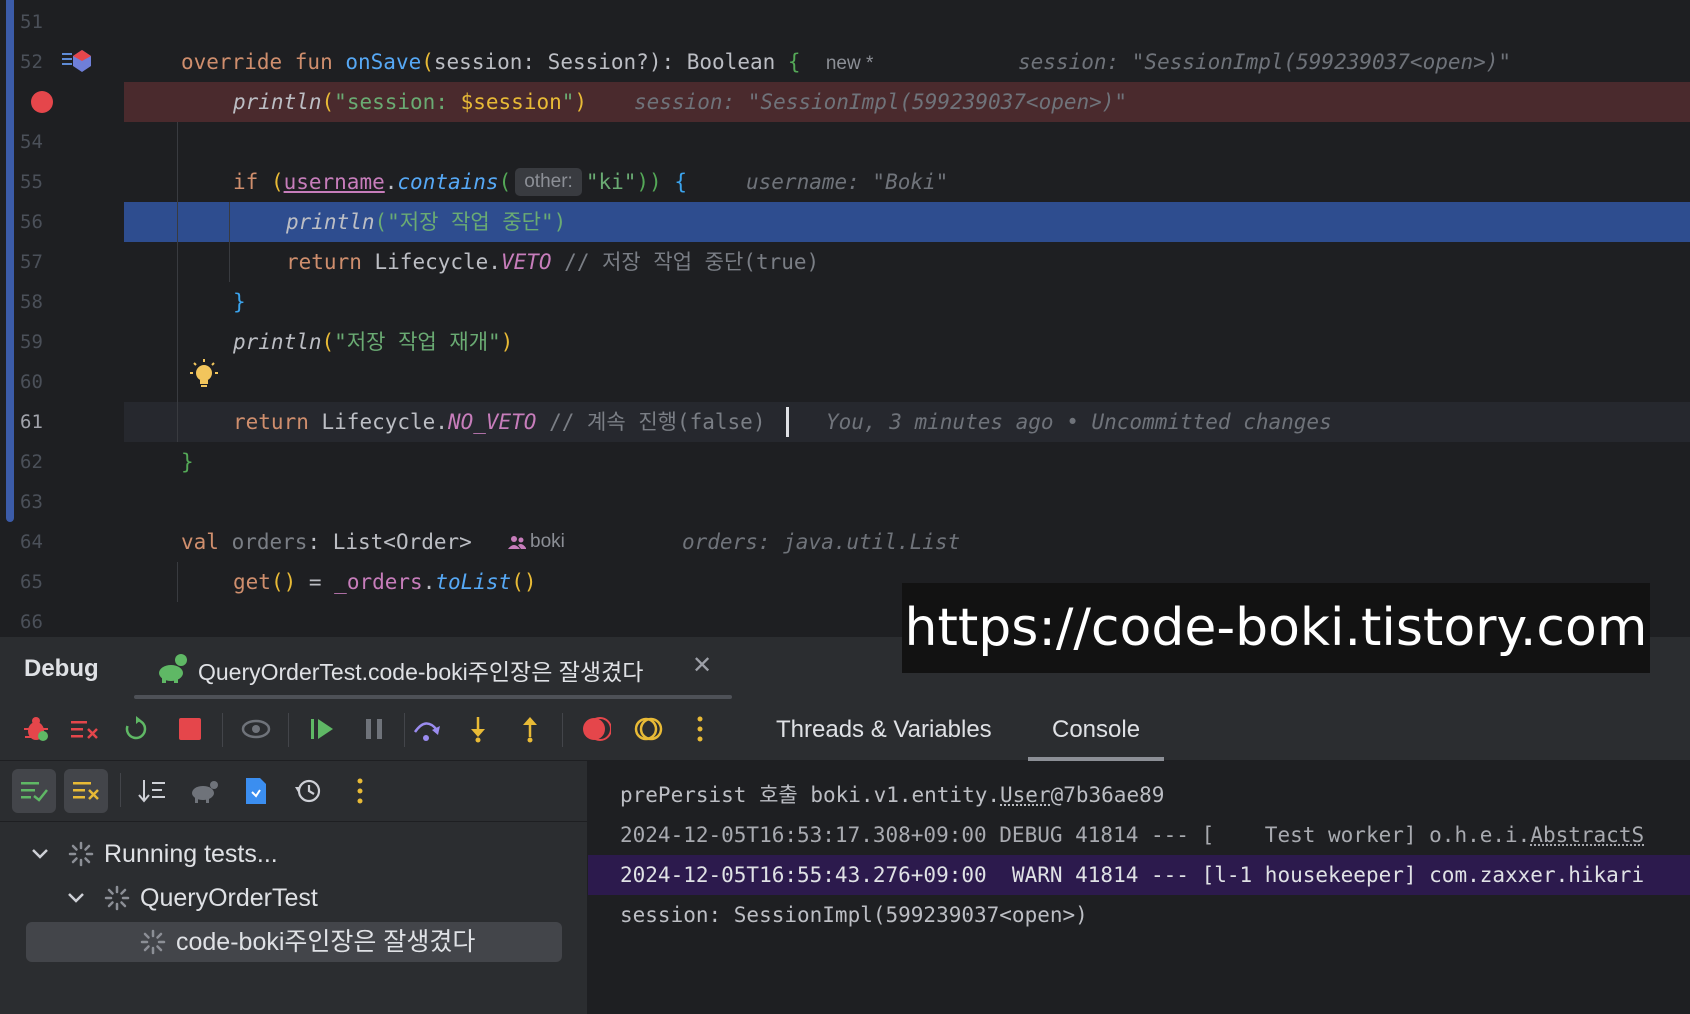 This screenshot has height=1014, width=1690. What do you see at coordinates (507, 342) in the screenshot?
I see `code-token: )` at bounding box center [507, 342].